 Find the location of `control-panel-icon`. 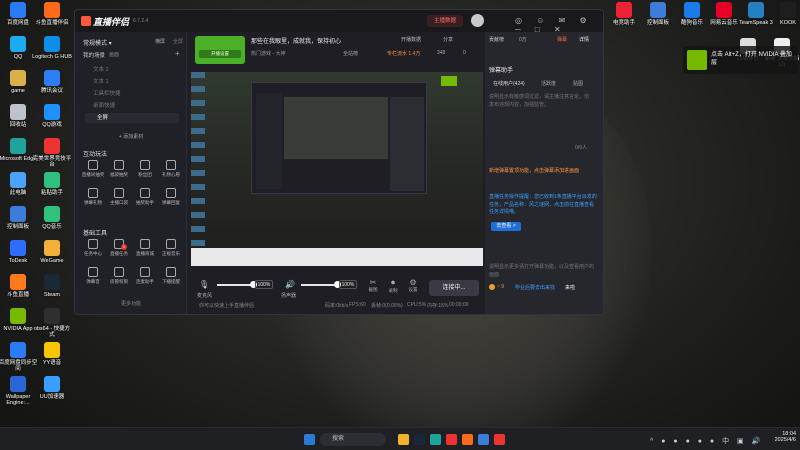

control-panel-icon is located at coordinates (483, 439).